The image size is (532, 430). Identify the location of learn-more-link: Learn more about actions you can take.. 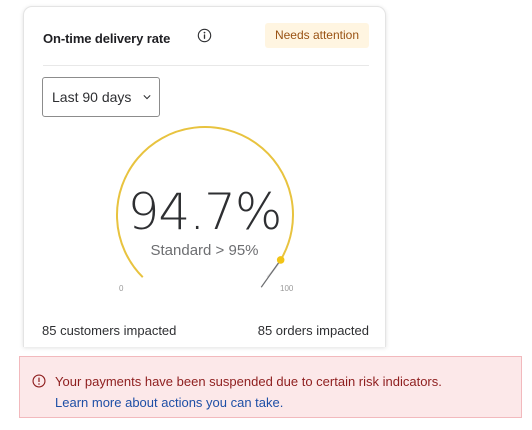
(169, 402).